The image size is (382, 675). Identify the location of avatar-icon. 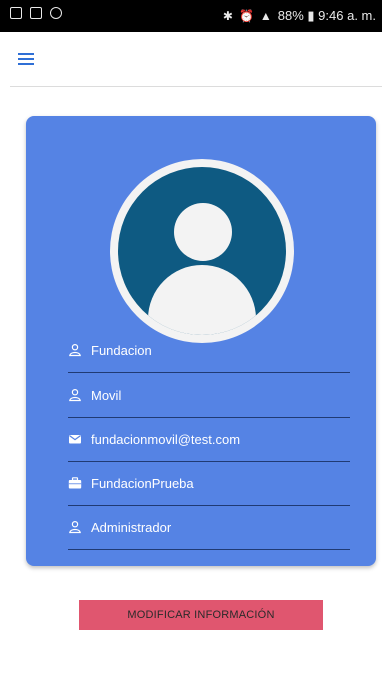
(202, 251).